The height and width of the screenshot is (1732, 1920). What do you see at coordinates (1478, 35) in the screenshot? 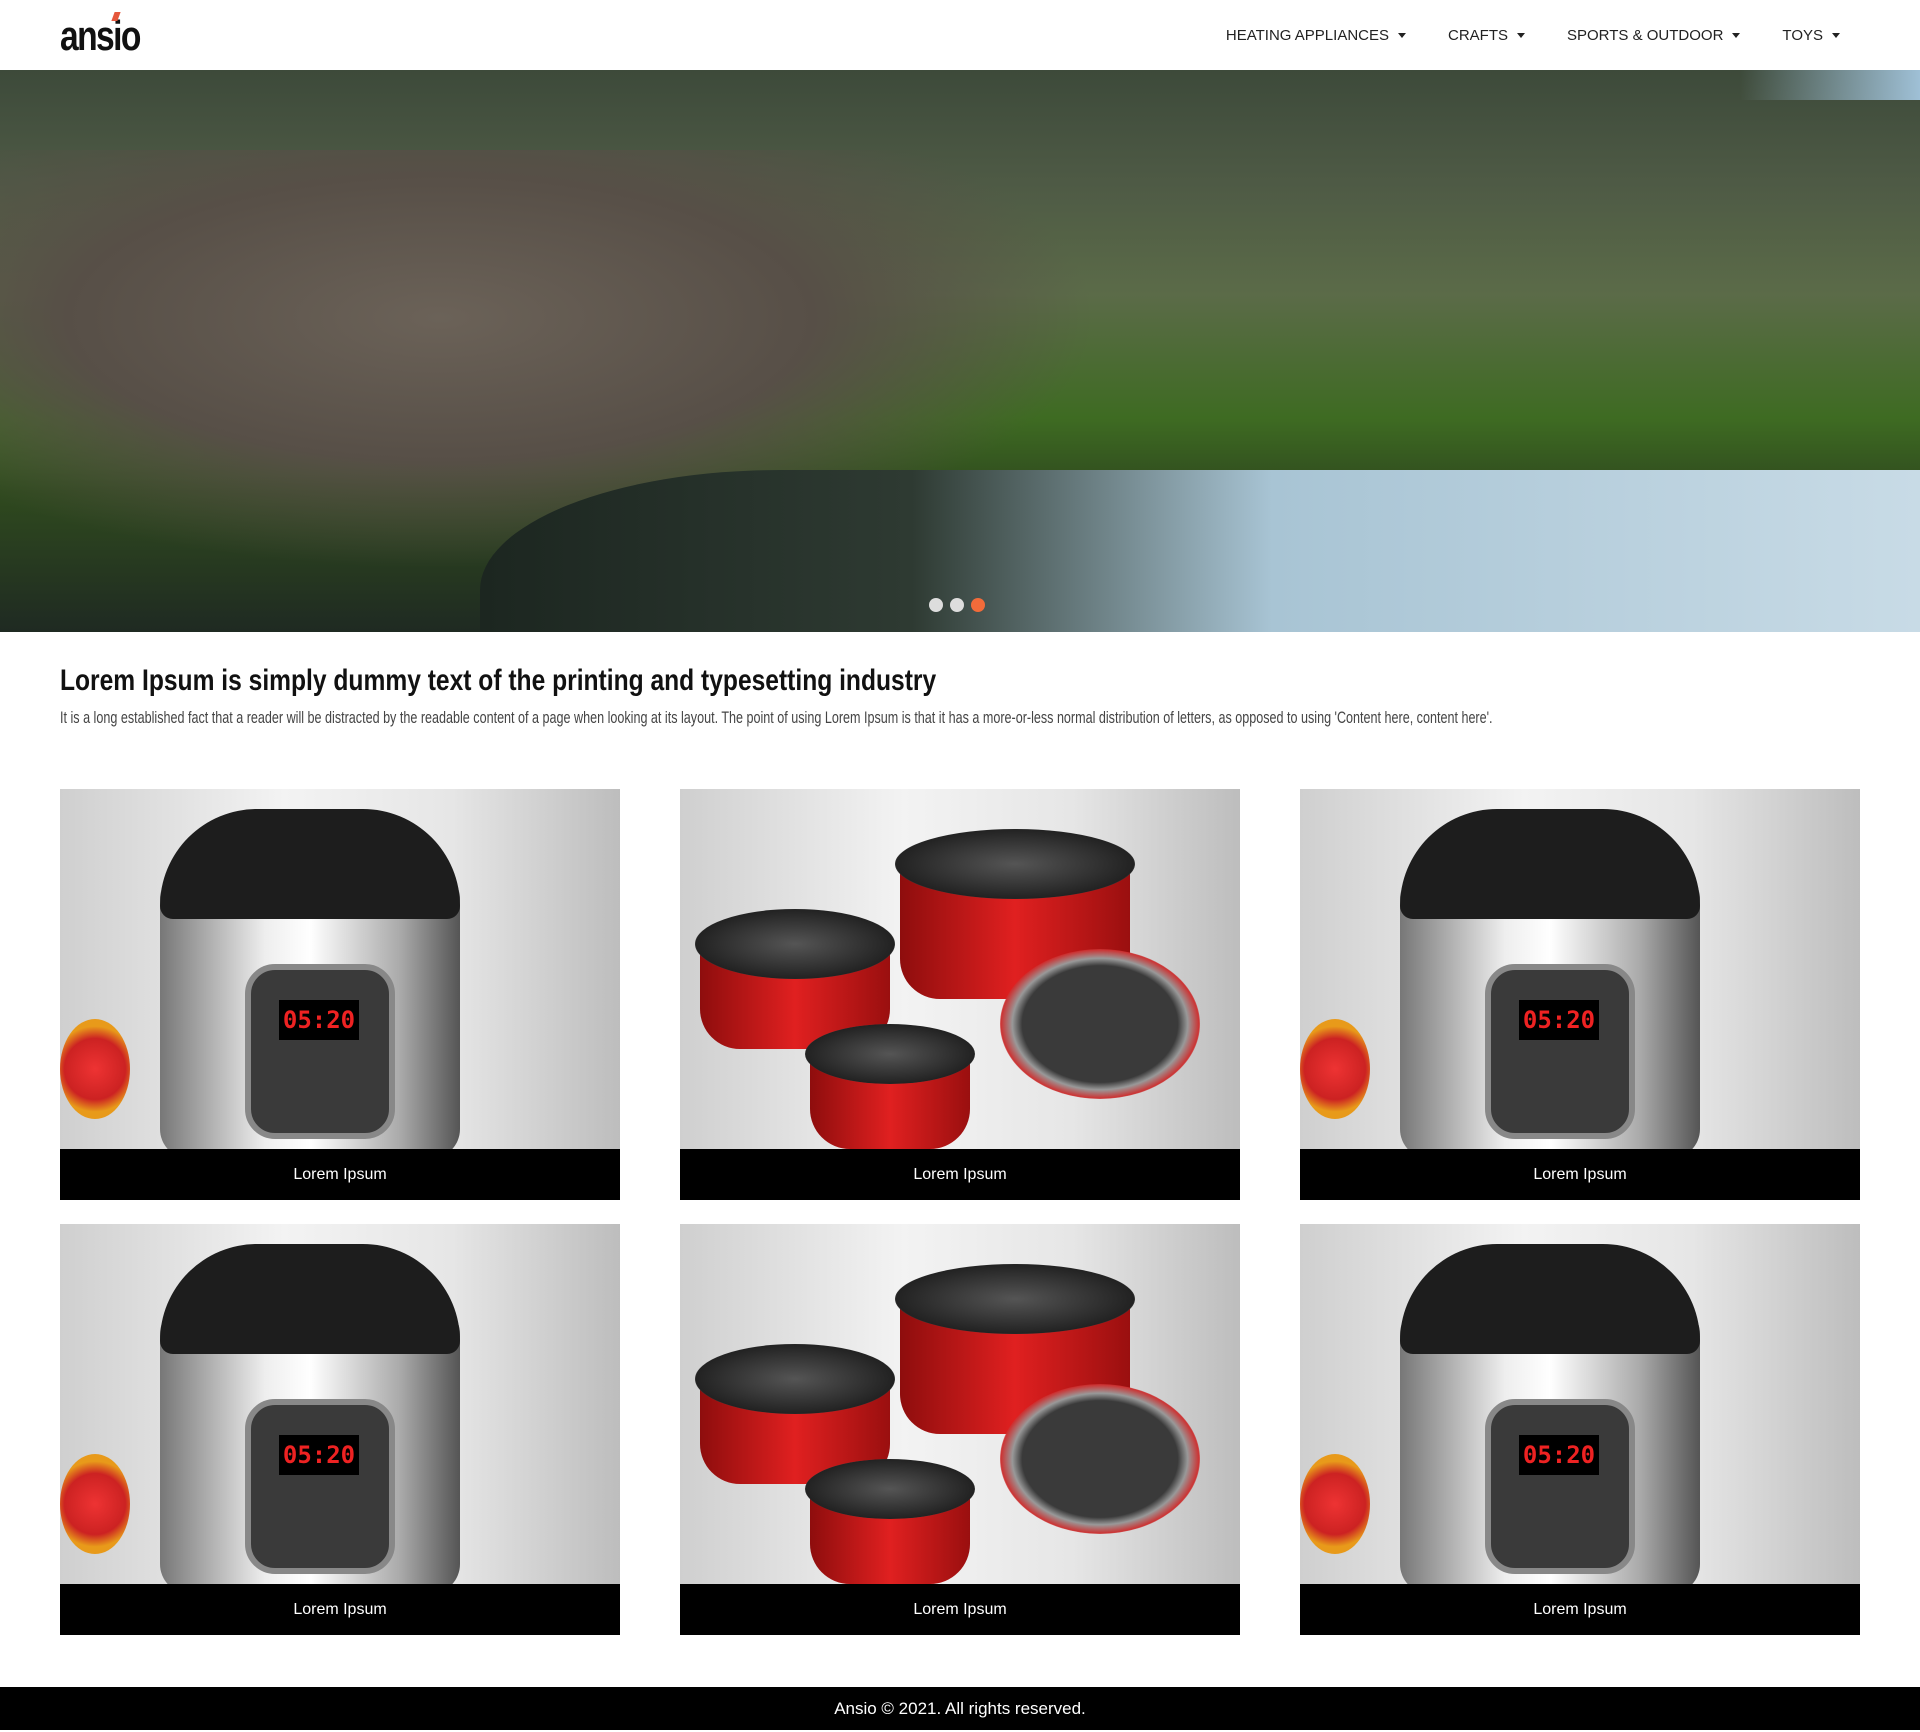
I see `nav-label: CRAFTS` at bounding box center [1478, 35].